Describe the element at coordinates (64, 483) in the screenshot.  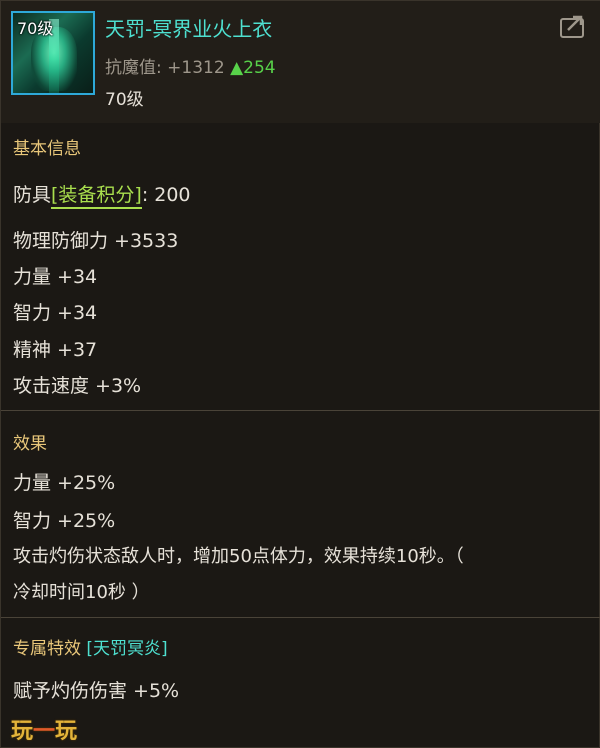
I see `effect-line: 力量 +25%` at that location.